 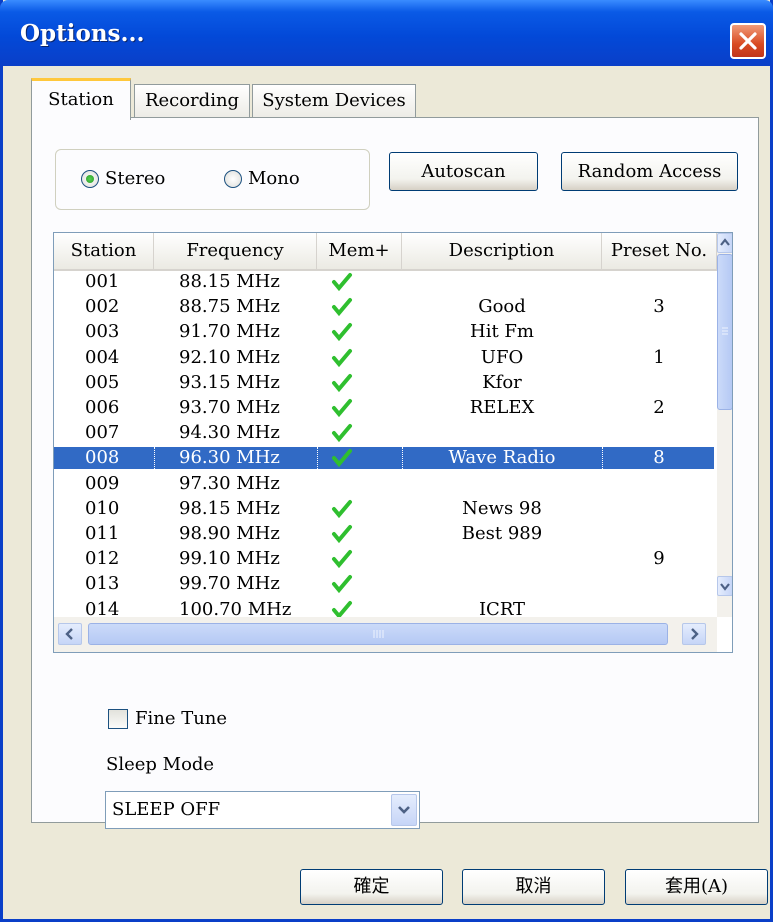 I want to click on sleep-mode-label: Sleep Mode, so click(x=160, y=764).